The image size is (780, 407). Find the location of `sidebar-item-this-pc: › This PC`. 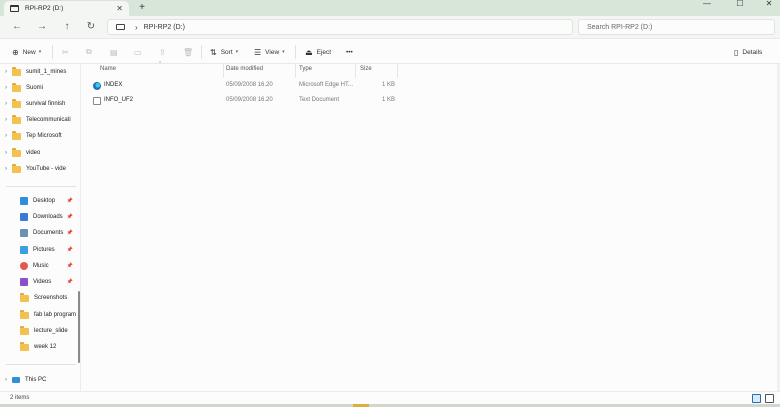

sidebar-item-this-pc: › This PC is located at coordinates (40, 380).